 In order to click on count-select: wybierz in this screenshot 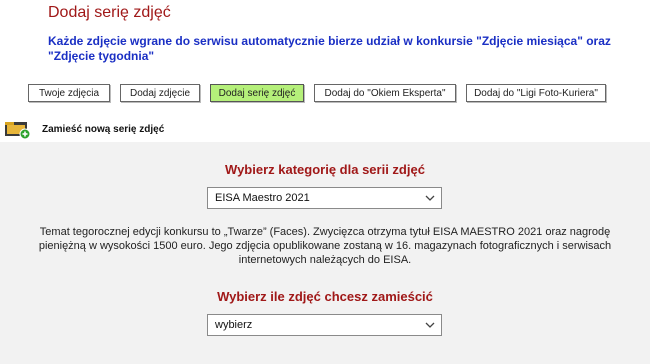, I will do `click(324, 325)`.